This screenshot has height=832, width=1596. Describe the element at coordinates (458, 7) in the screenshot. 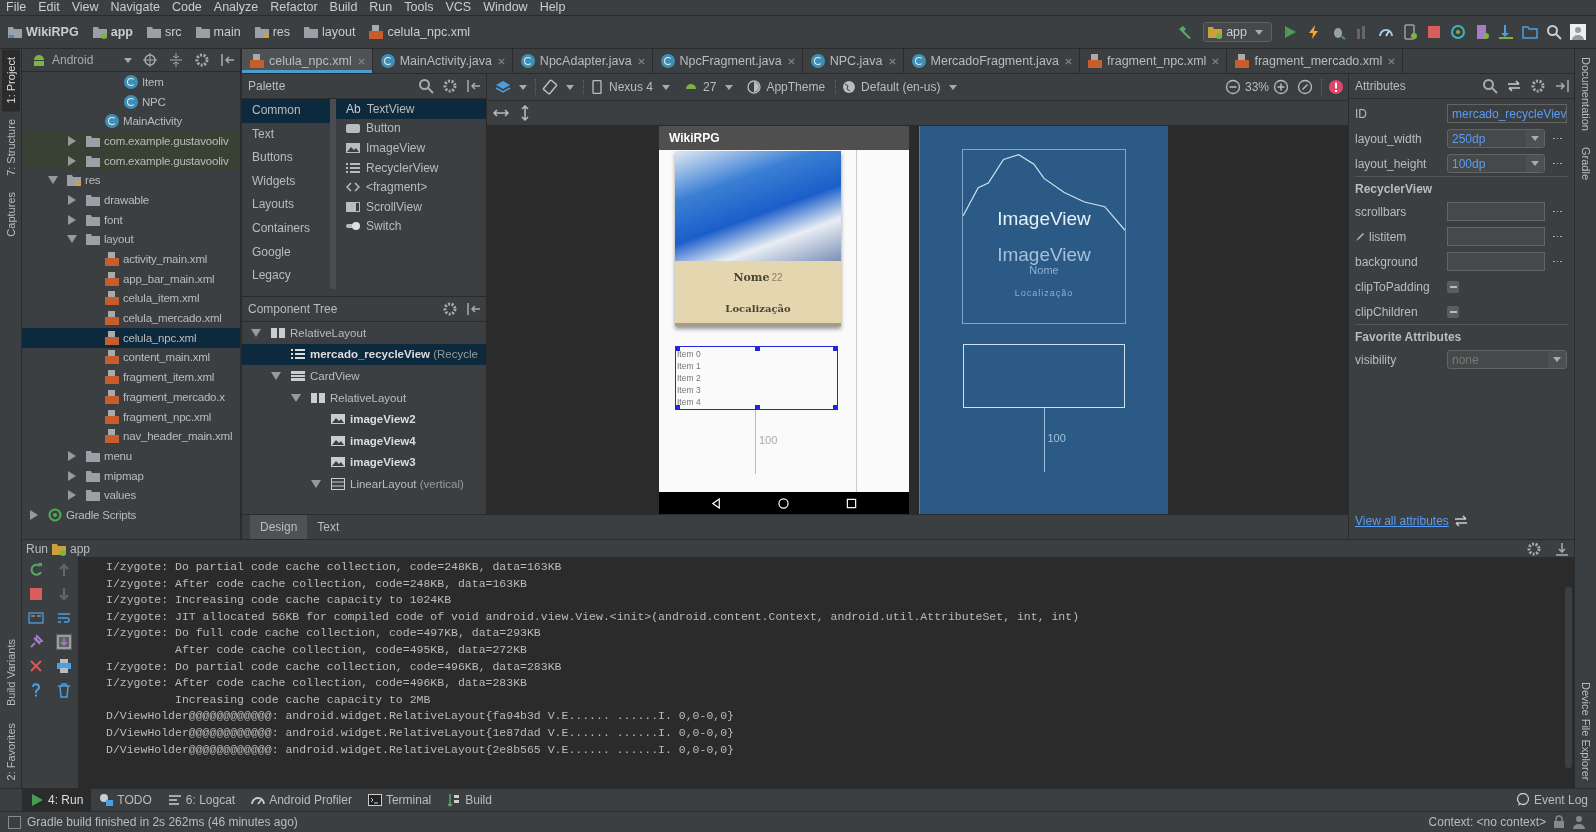

I see `menu-title: VCS` at that location.